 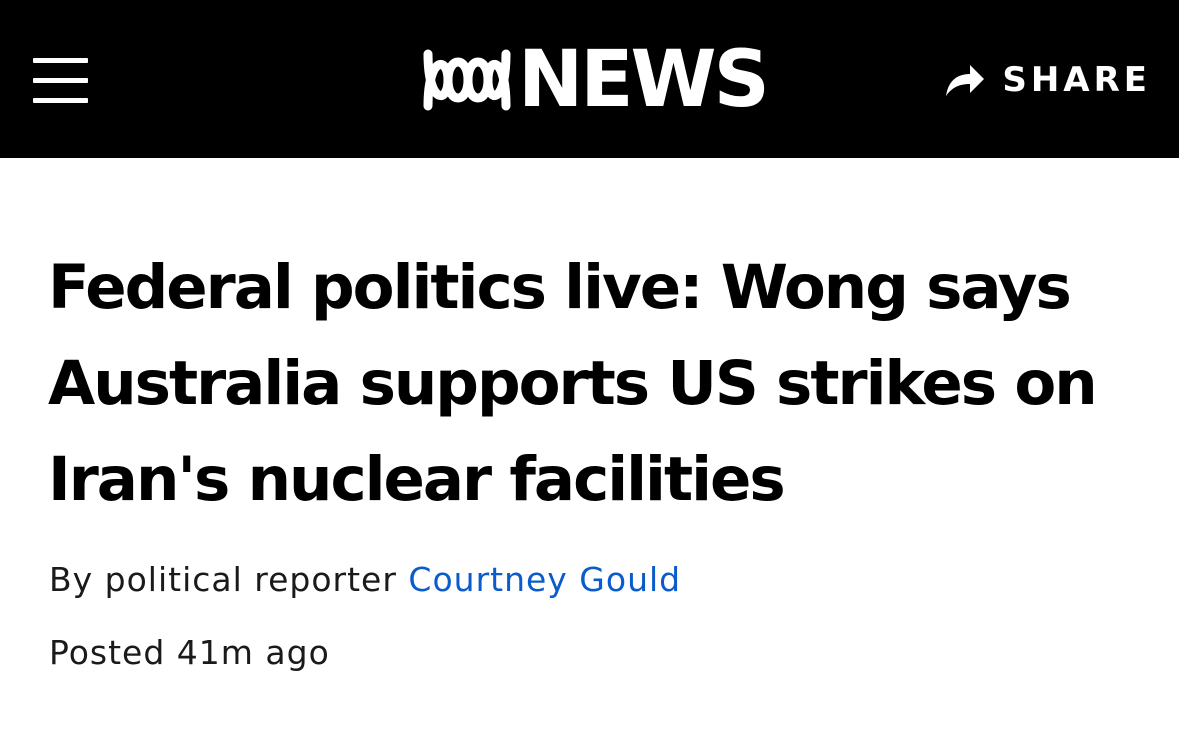 What do you see at coordinates (189, 652) in the screenshot?
I see `posted-time: Posted 41m ago` at bounding box center [189, 652].